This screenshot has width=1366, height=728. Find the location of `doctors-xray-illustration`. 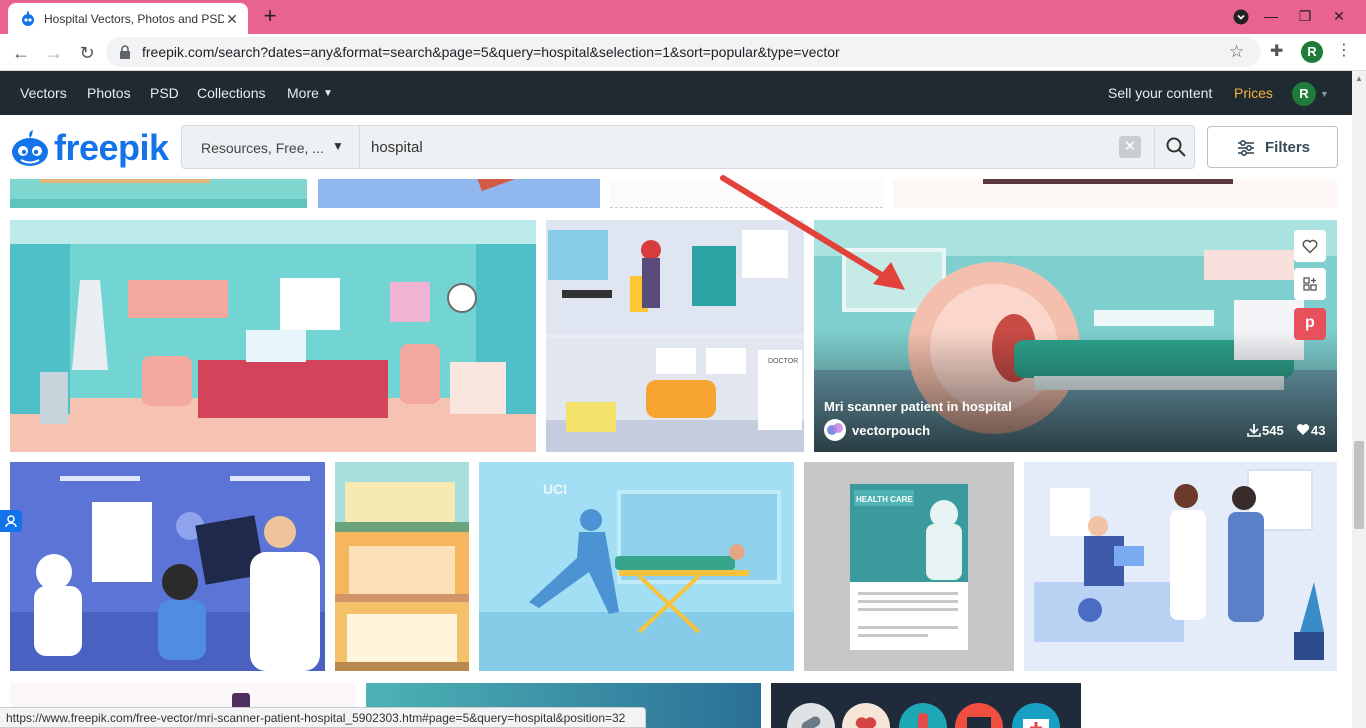

doctors-xray-illustration is located at coordinates (167, 573).